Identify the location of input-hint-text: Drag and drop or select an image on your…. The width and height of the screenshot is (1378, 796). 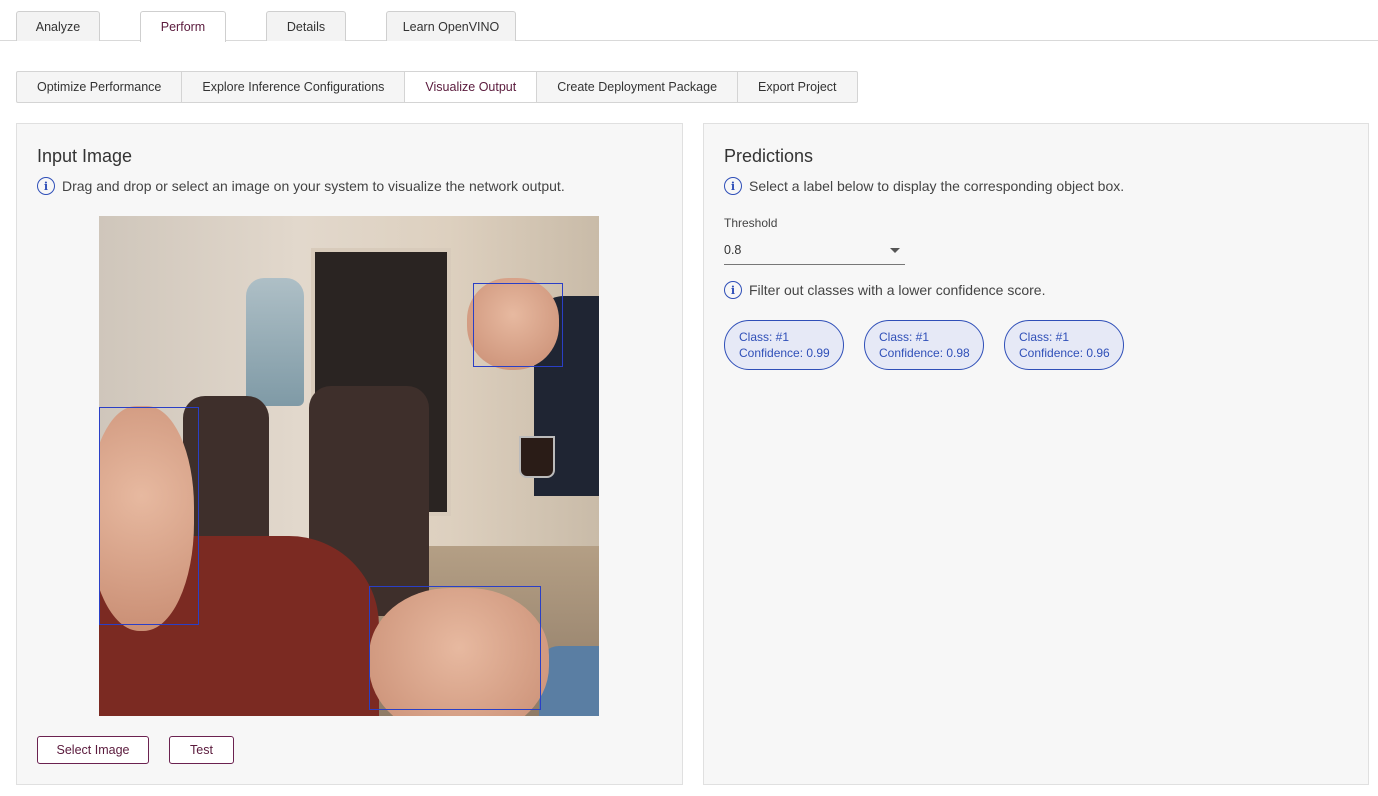
(313, 186).